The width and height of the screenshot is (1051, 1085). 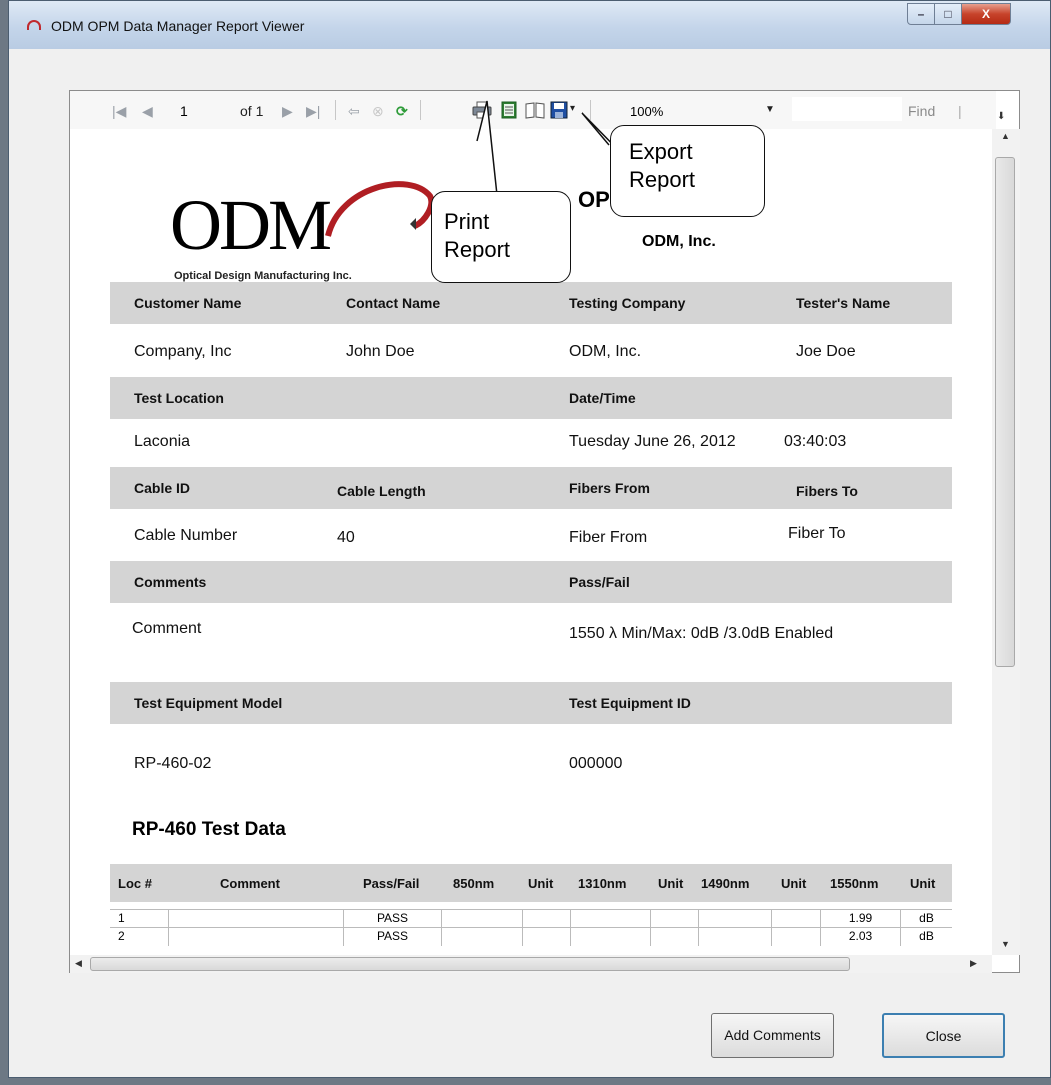 I want to click on fibers-to-value: Fiber To, so click(x=817, y=533).